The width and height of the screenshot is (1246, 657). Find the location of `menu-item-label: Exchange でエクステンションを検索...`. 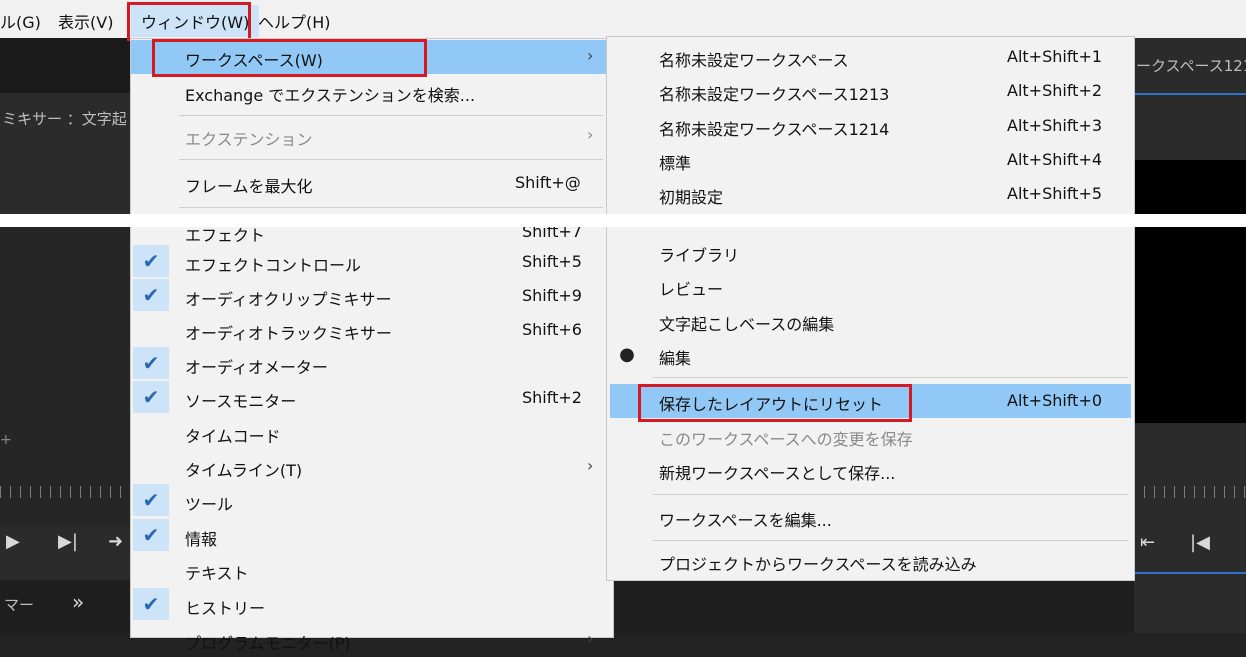

menu-item-label: Exchange でエクステンションを検索... is located at coordinates (330, 95).